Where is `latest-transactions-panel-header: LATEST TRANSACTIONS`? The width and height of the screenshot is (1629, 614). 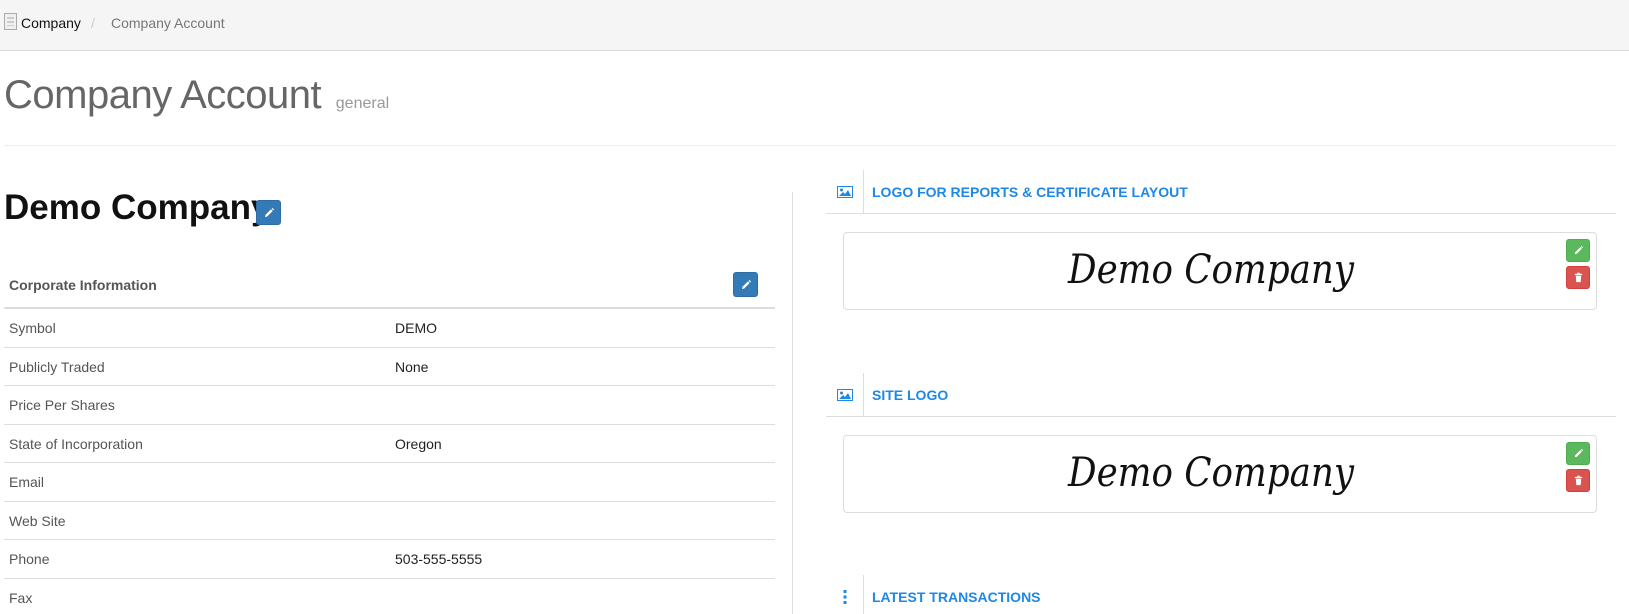
latest-transactions-panel-header: LATEST TRANSACTIONS is located at coordinates (1221, 594).